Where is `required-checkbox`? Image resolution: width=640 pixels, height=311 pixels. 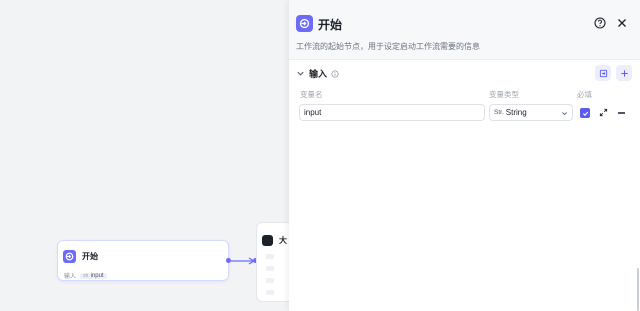
required-checkbox is located at coordinates (585, 113).